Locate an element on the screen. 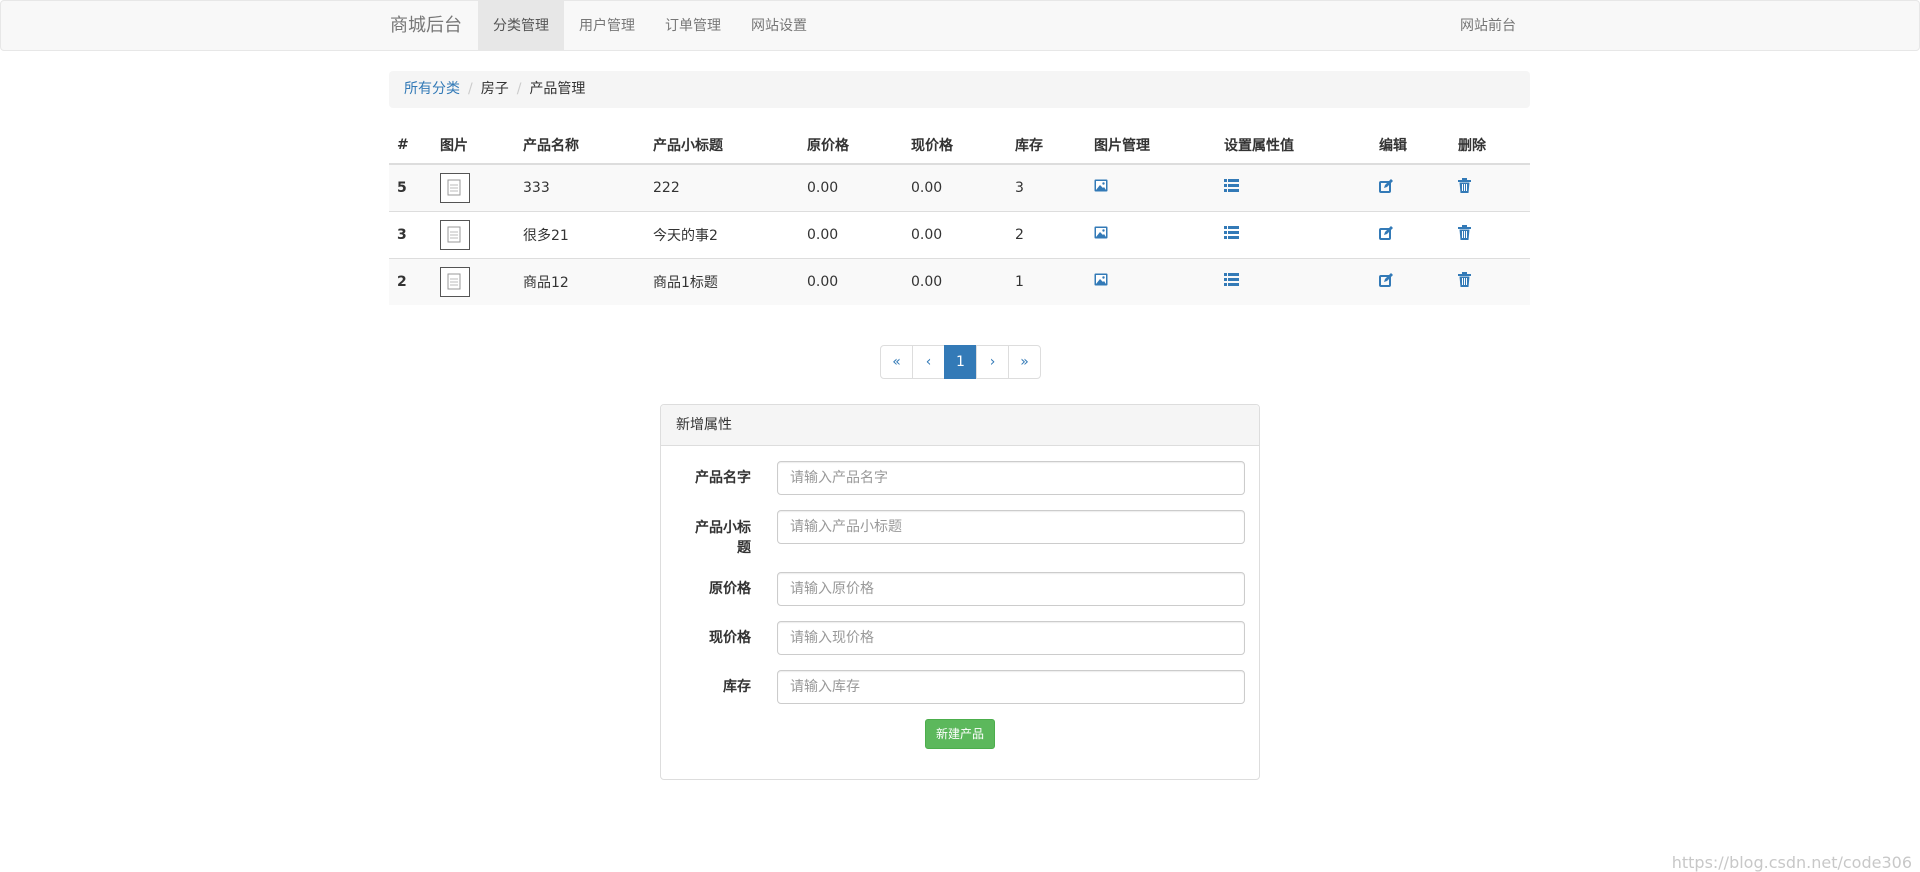 This screenshot has height=872, width=1920. panel-title: 新增属性 is located at coordinates (960, 425).